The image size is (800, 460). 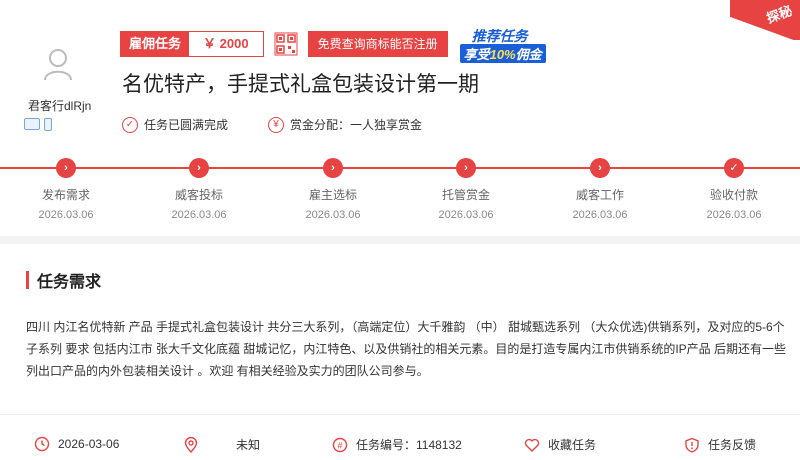 What do you see at coordinates (191, 444) in the screenshot?
I see `location-pin-icon` at bounding box center [191, 444].